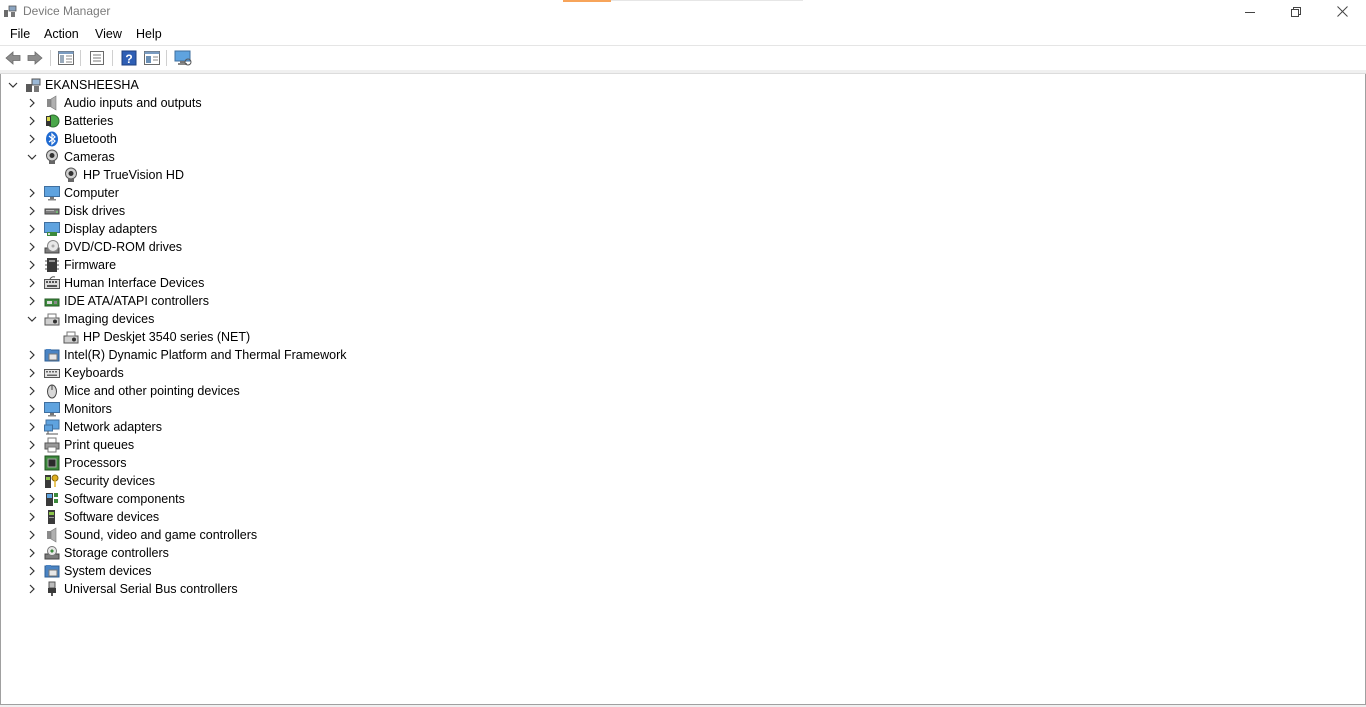  What do you see at coordinates (251, 139) in the screenshot?
I see `tree-category-row: Bluetooth` at bounding box center [251, 139].